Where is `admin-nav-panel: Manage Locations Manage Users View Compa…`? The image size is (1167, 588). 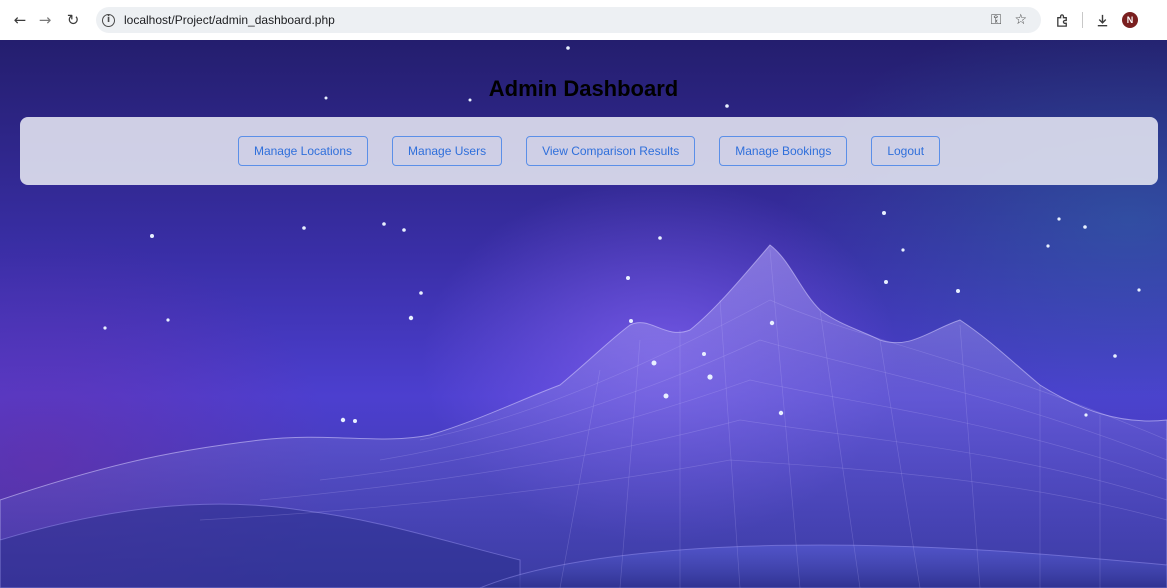 admin-nav-panel: Manage Locations Manage Users View Compa… is located at coordinates (589, 151).